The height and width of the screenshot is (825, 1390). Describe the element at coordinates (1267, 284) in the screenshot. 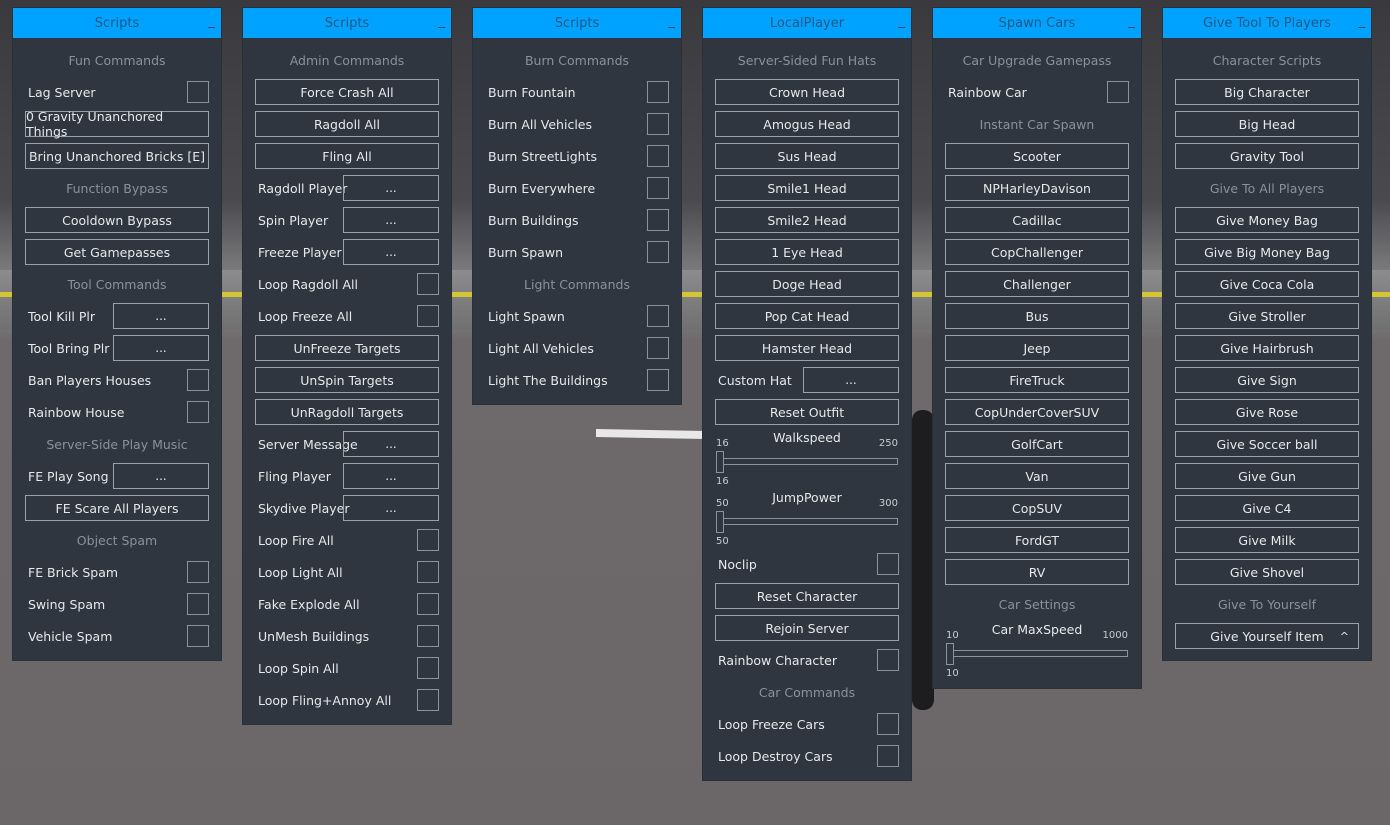

I see `give-coca-cola-button: Give Coca Cola` at that location.